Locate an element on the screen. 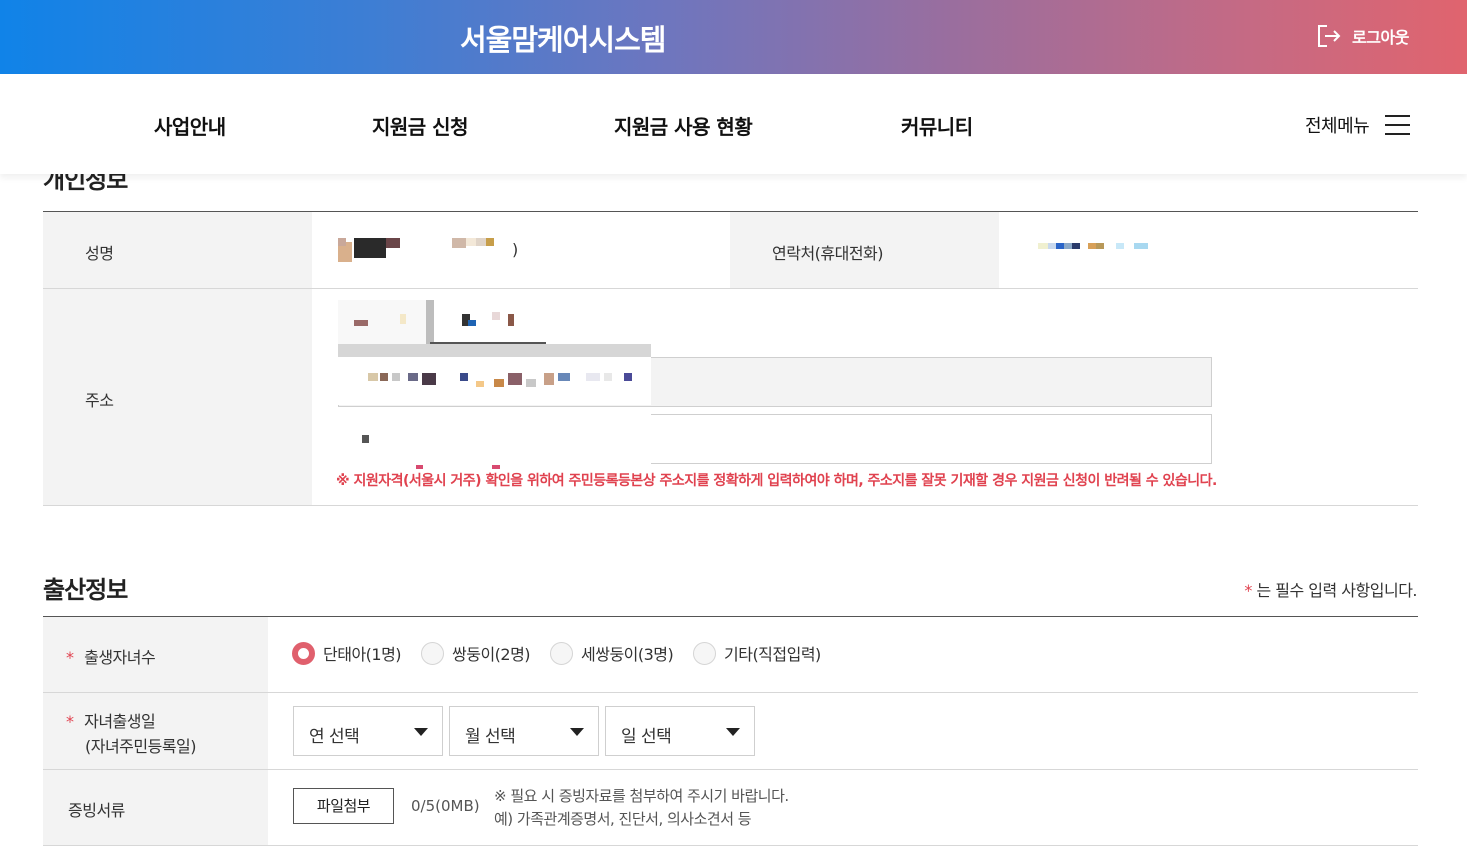 Image resolution: width=1467 pixels, height=858 pixels. file-attach-button: 파일첨부 is located at coordinates (343, 806).